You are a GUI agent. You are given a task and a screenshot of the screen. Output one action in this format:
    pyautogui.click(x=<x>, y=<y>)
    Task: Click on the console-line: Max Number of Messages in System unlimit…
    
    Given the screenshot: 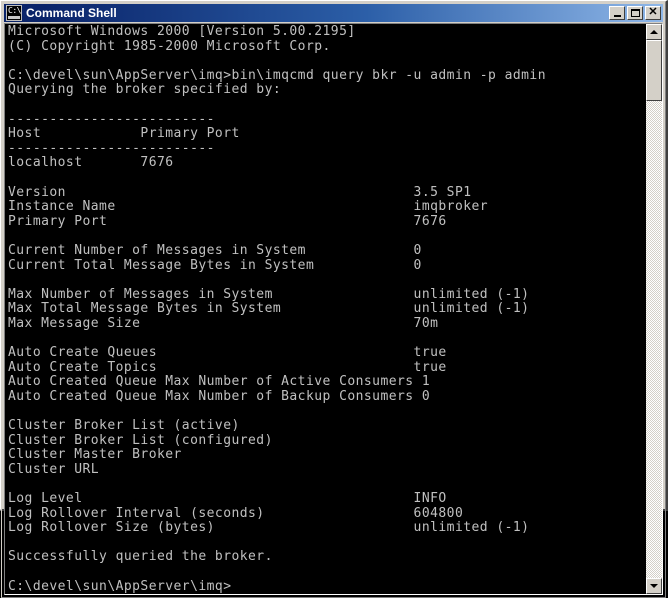 What is the action you would take?
    pyautogui.click(x=269, y=294)
    